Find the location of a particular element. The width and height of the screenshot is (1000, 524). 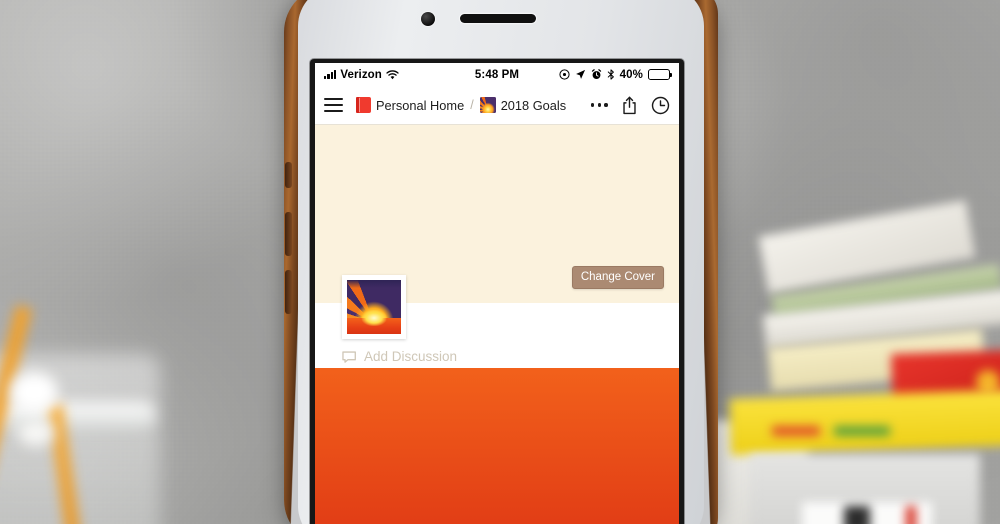

battery-percent-label: 40% is located at coordinates (631, 74).